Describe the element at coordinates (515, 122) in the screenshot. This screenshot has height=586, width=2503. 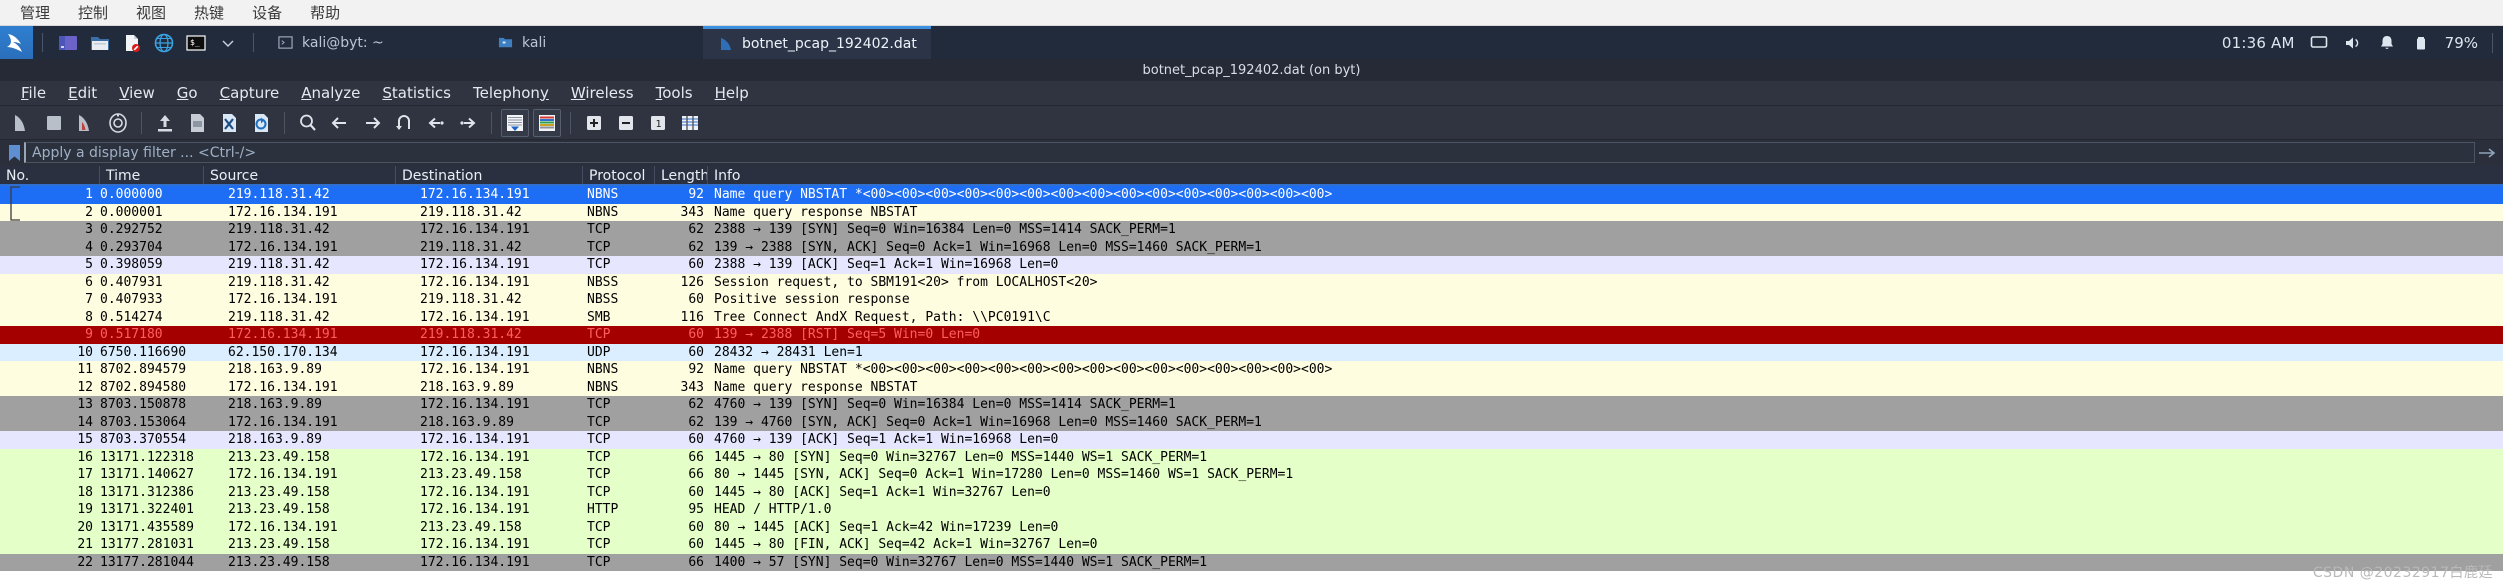
I see `auto-scroll-icon` at that location.